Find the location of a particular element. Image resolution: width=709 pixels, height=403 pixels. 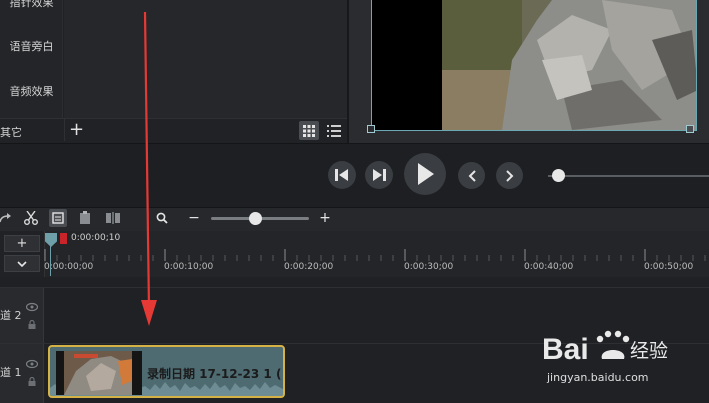

clip-title: 录制日期 17-12-23 1 ( is located at coordinates (214, 374).